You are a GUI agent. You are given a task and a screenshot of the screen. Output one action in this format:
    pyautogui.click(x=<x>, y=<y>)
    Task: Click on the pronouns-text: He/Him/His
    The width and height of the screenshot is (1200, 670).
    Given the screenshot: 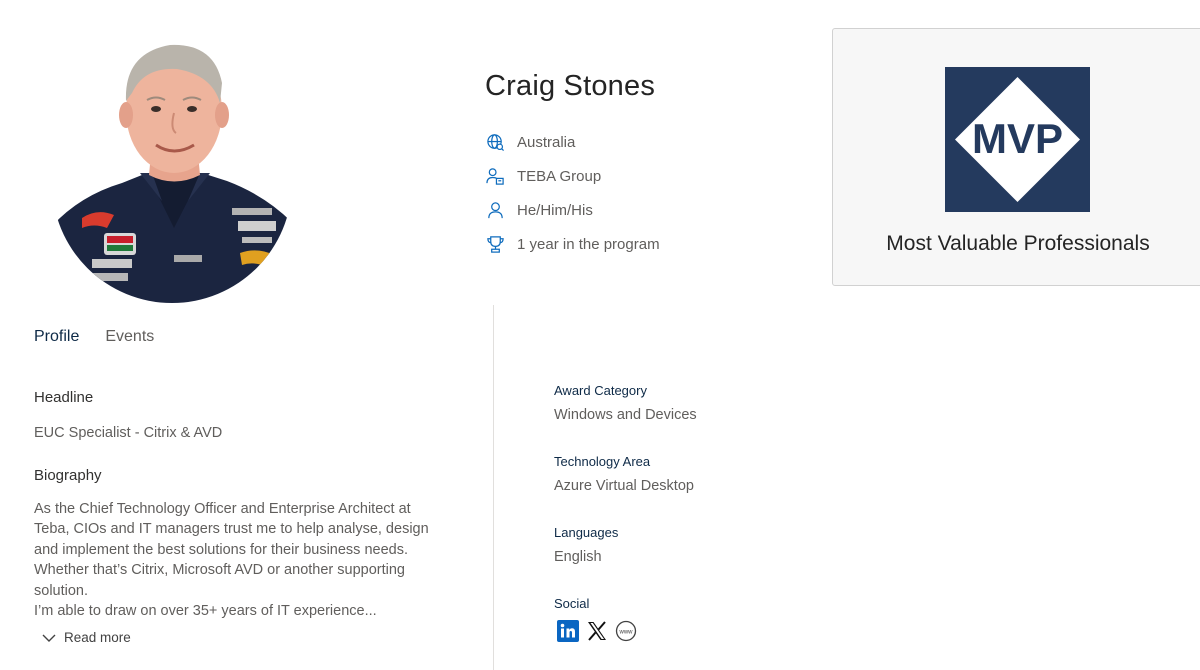 What is the action you would take?
    pyautogui.click(x=555, y=210)
    